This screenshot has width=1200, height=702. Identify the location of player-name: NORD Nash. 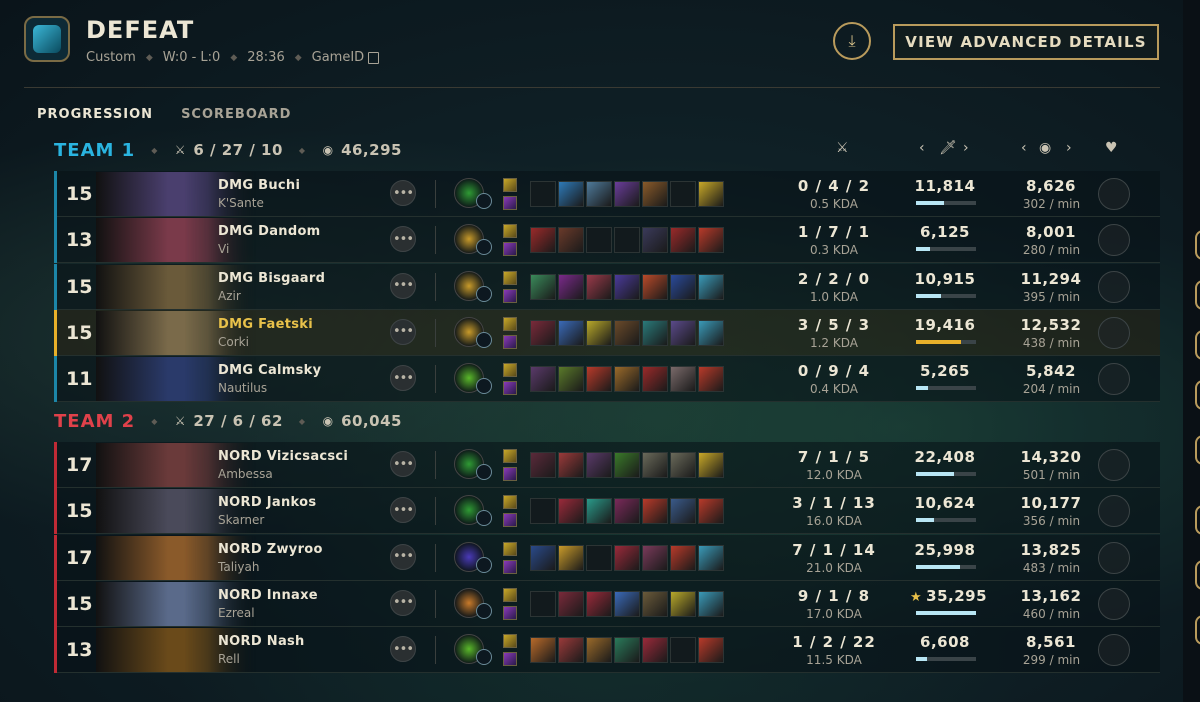
(261, 641).